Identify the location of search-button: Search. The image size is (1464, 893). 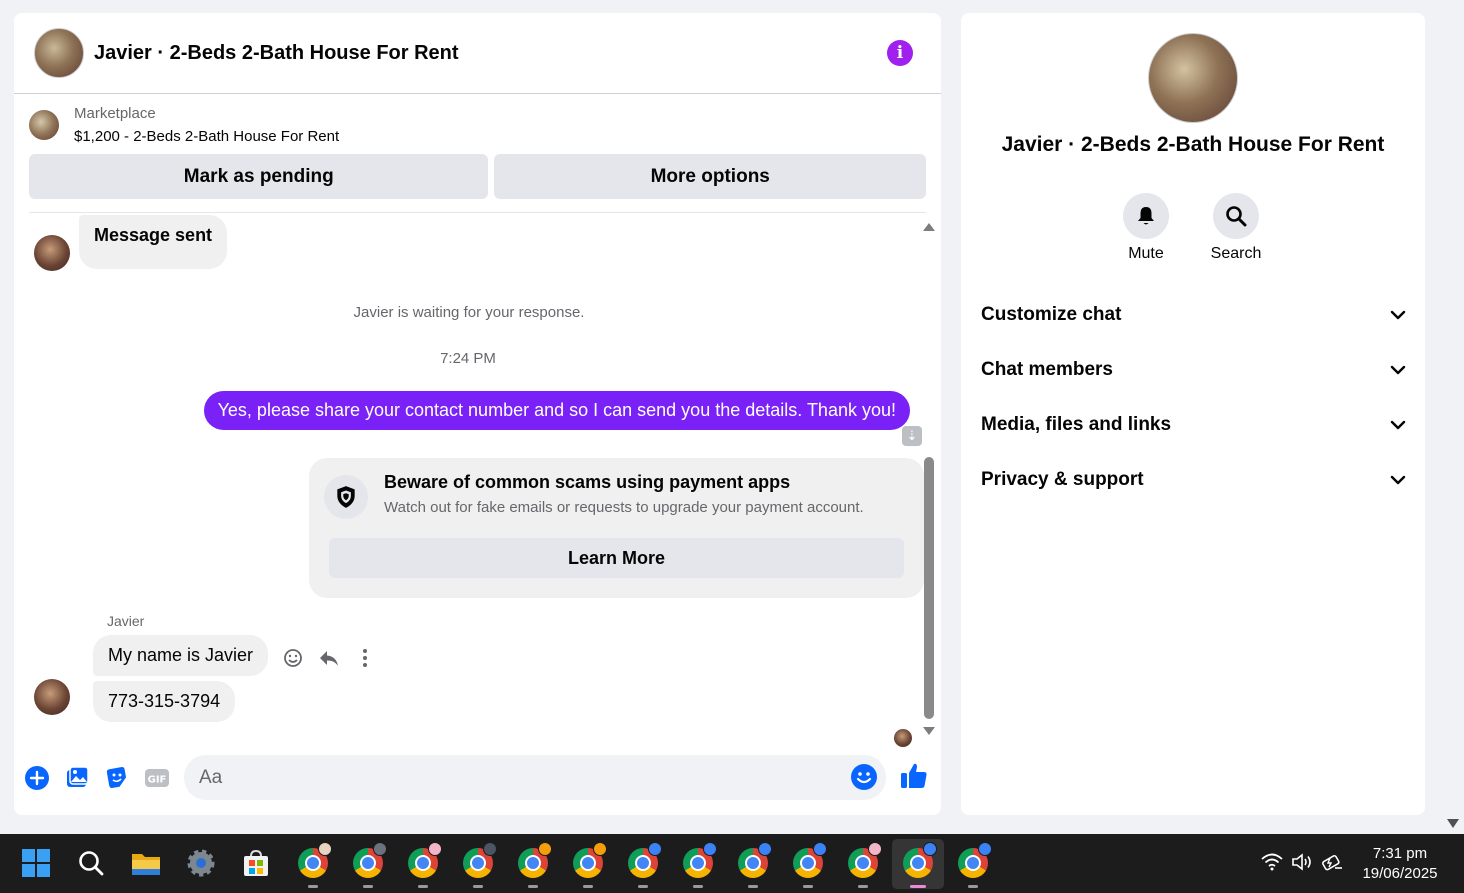
(1236, 228).